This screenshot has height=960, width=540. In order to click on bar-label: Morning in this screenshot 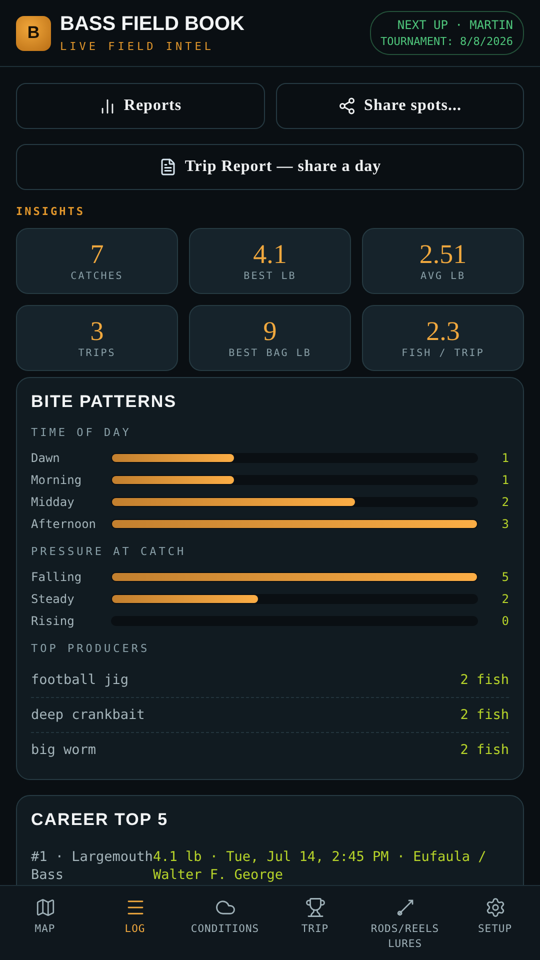, I will do `click(57, 480)`.